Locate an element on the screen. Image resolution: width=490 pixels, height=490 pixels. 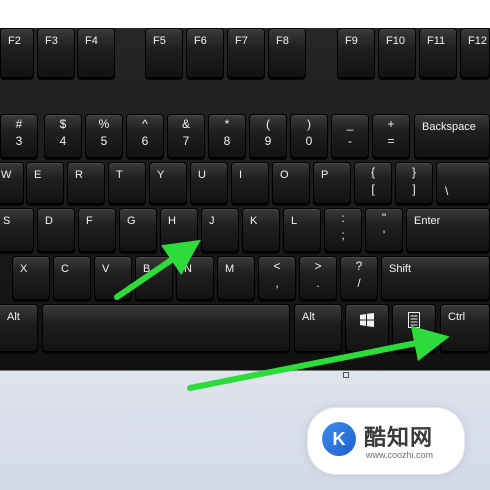
key-f4: F4 is located at coordinates (96, 53).